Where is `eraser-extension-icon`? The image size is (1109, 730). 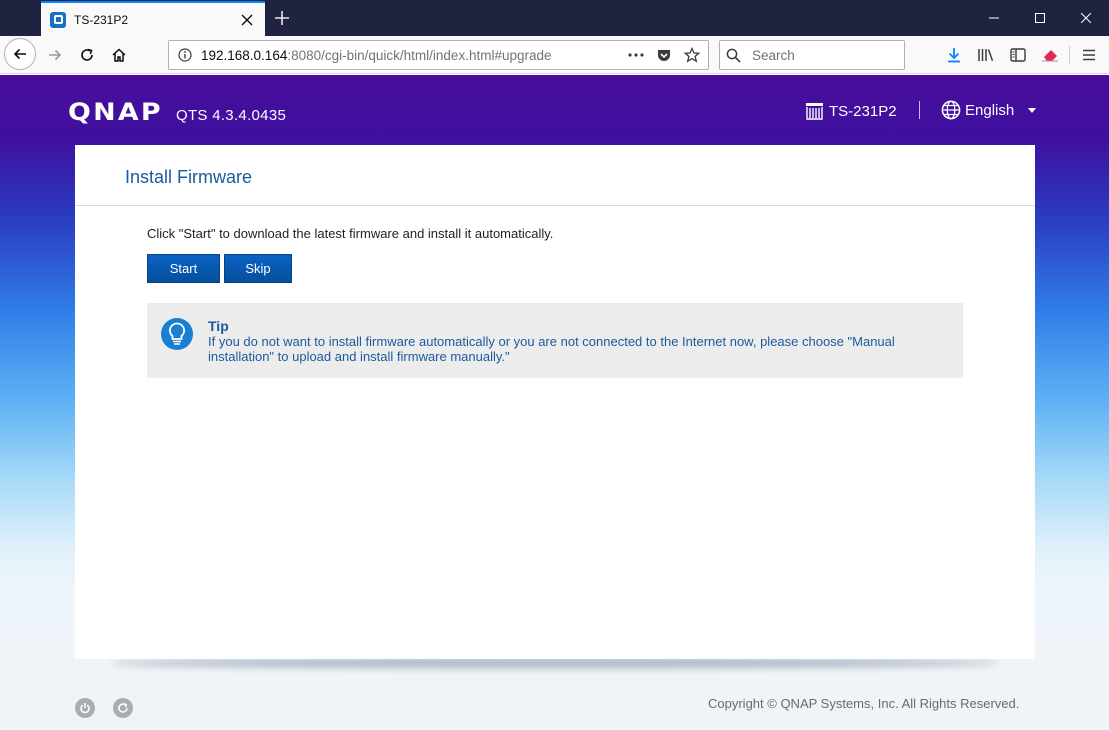 eraser-extension-icon is located at coordinates (1050, 56).